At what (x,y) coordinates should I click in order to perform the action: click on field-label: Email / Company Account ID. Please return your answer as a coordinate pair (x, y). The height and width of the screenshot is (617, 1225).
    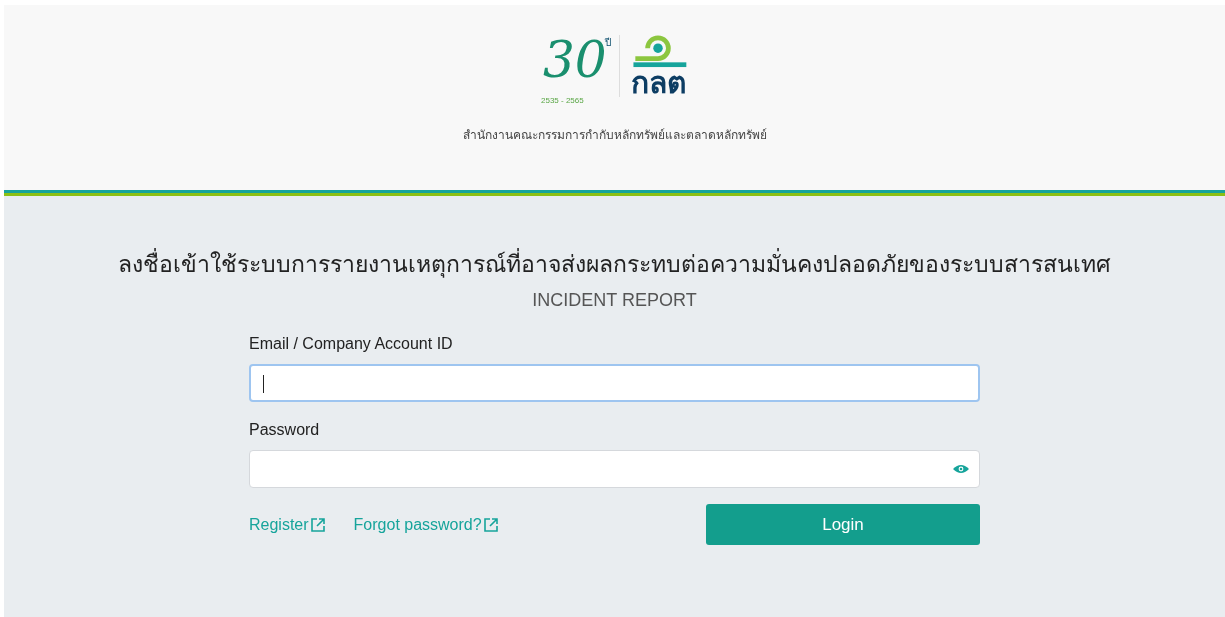
    Looking at the image, I should click on (351, 344).